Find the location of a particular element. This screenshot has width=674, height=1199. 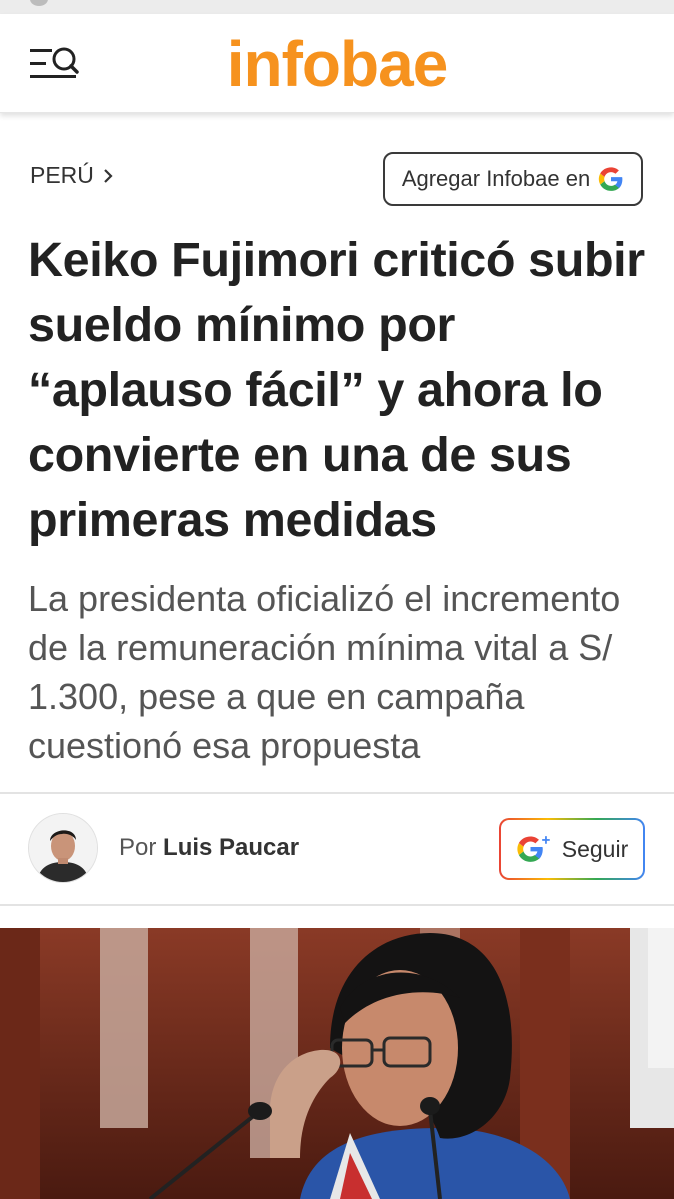

site-logo: infobae is located at coordinates (337, 64).